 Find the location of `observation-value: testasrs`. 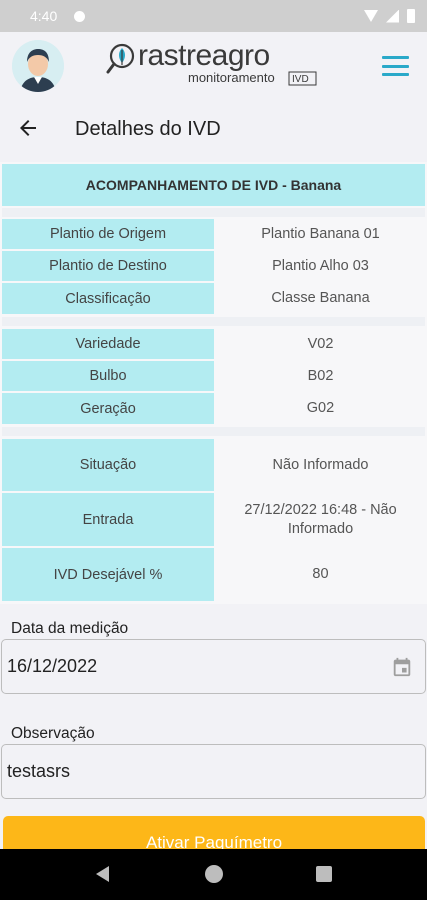

observation-value: testasrs is located at coordinates (39, 771).